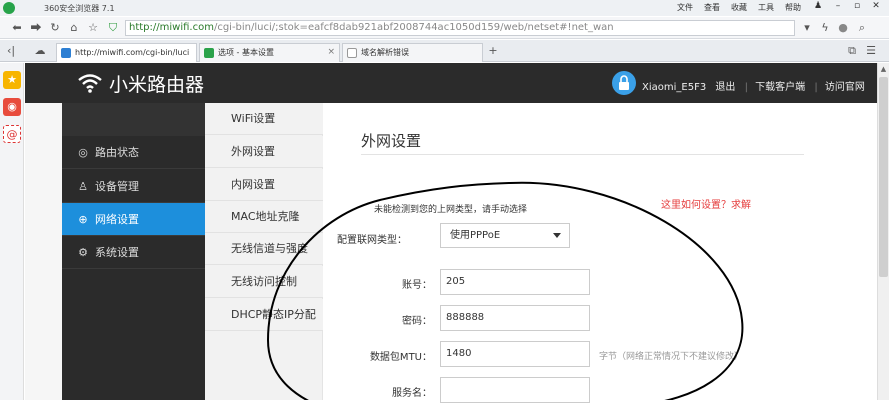  I want to click on lightning-icon: ϟ, so click(825, 28).